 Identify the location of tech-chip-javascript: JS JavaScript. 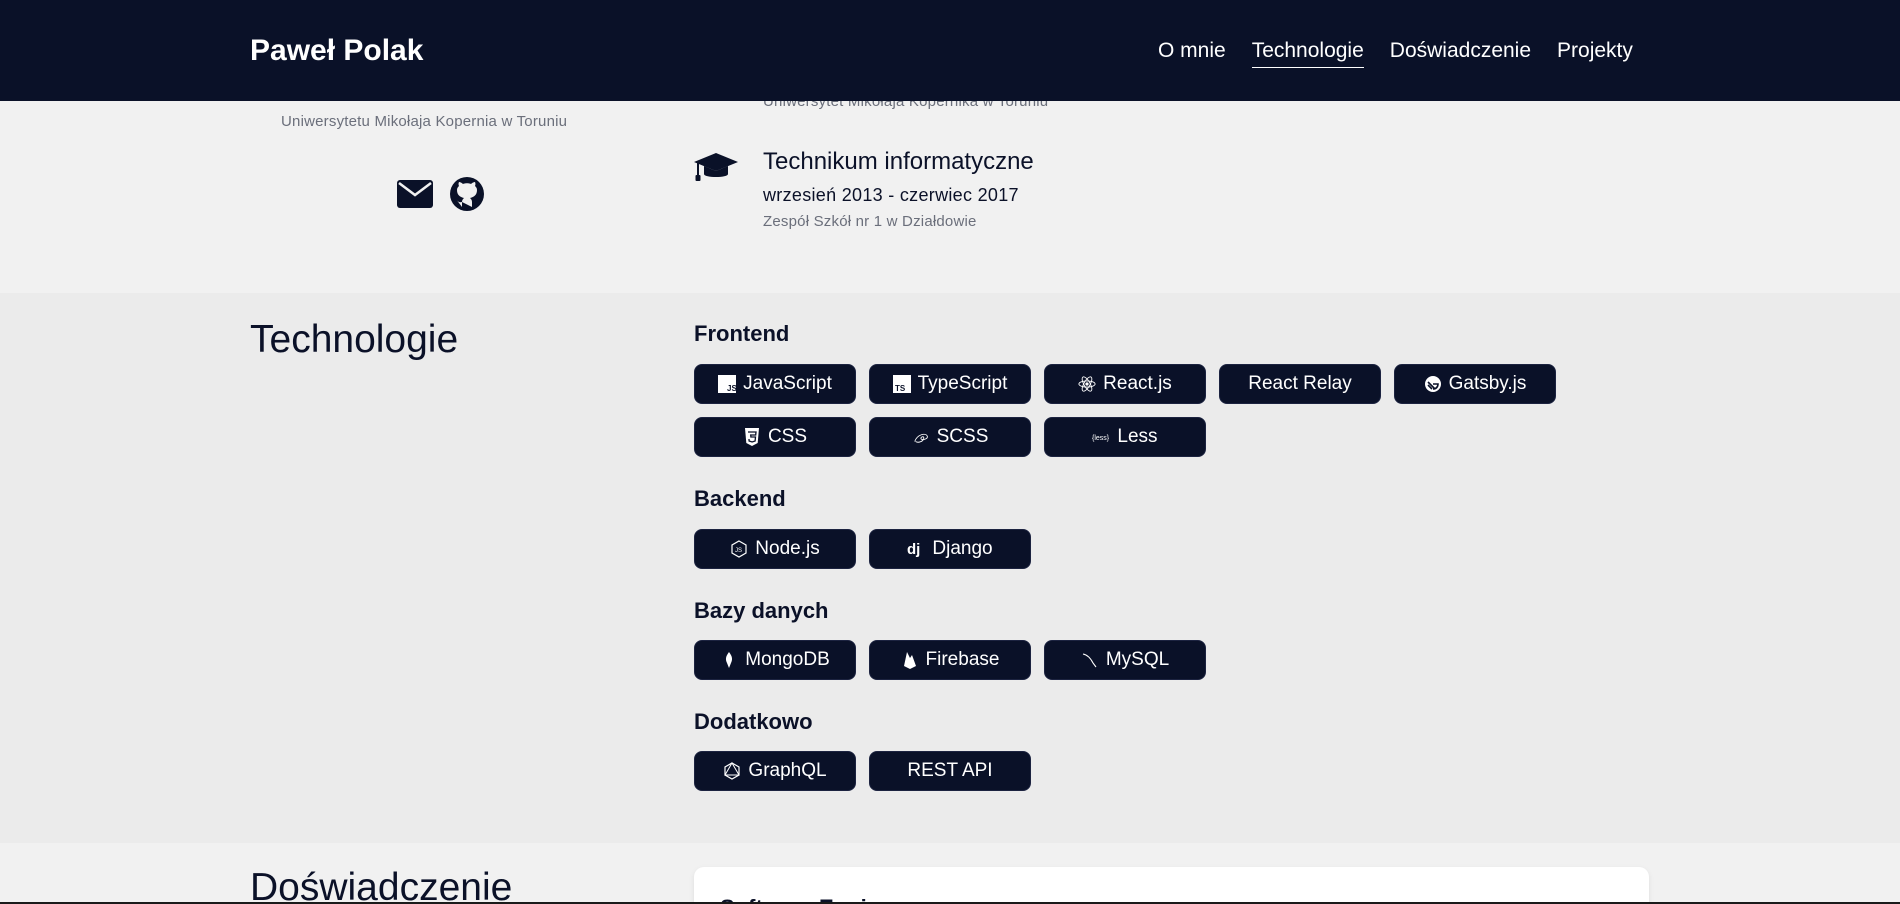
(775, 384).